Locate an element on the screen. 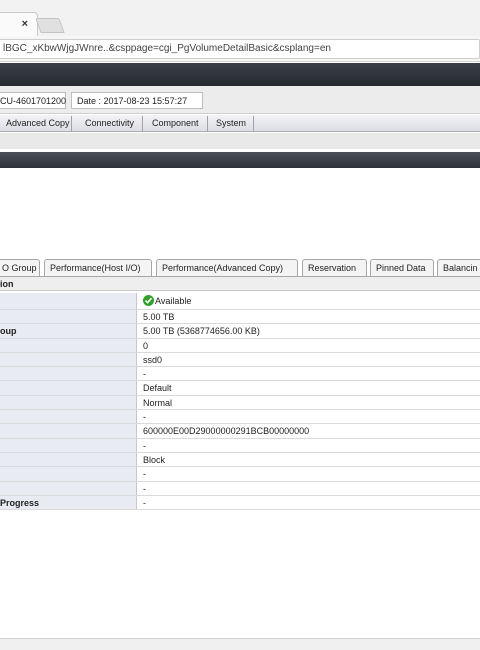  table-row: oup 5.00 TB (5368774656.00 KB) is located at coordinates (240, 331).